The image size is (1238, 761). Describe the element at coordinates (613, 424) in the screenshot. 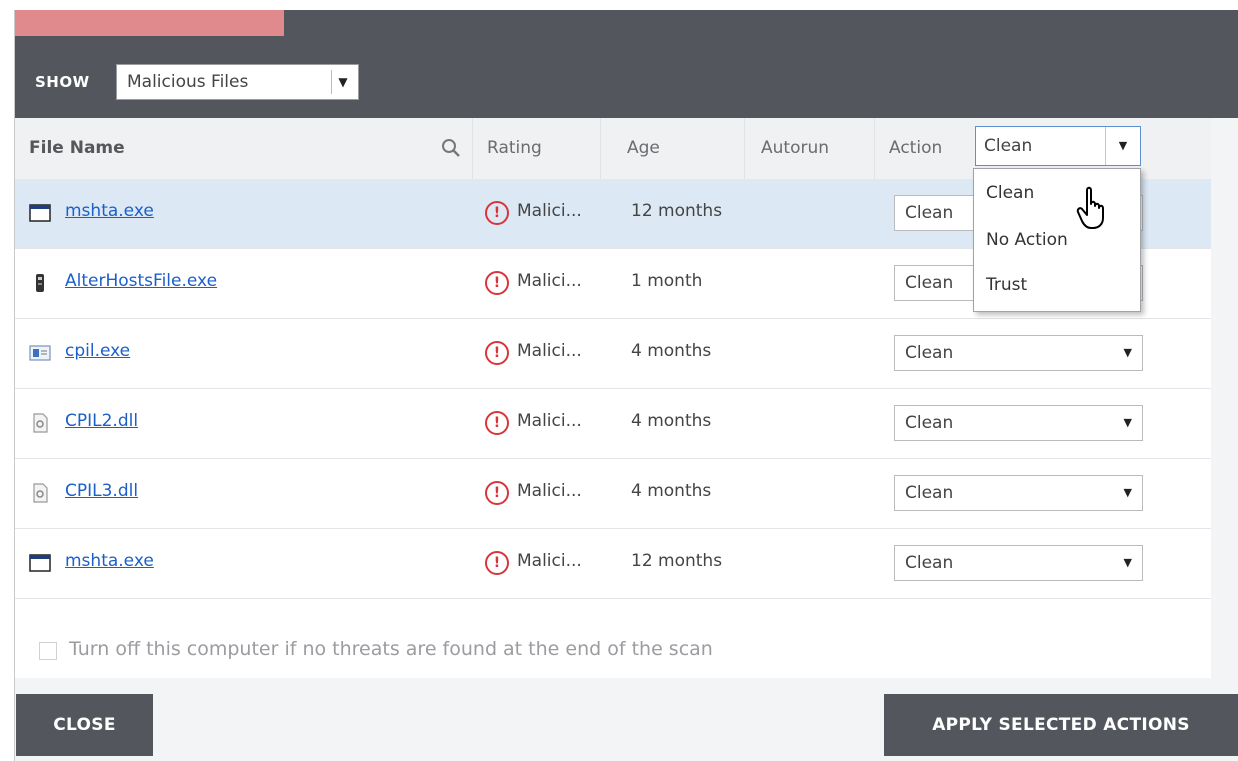

I see `table-row: CPIL2.dll ! Malici... 4 months Clean ▼` at that location.